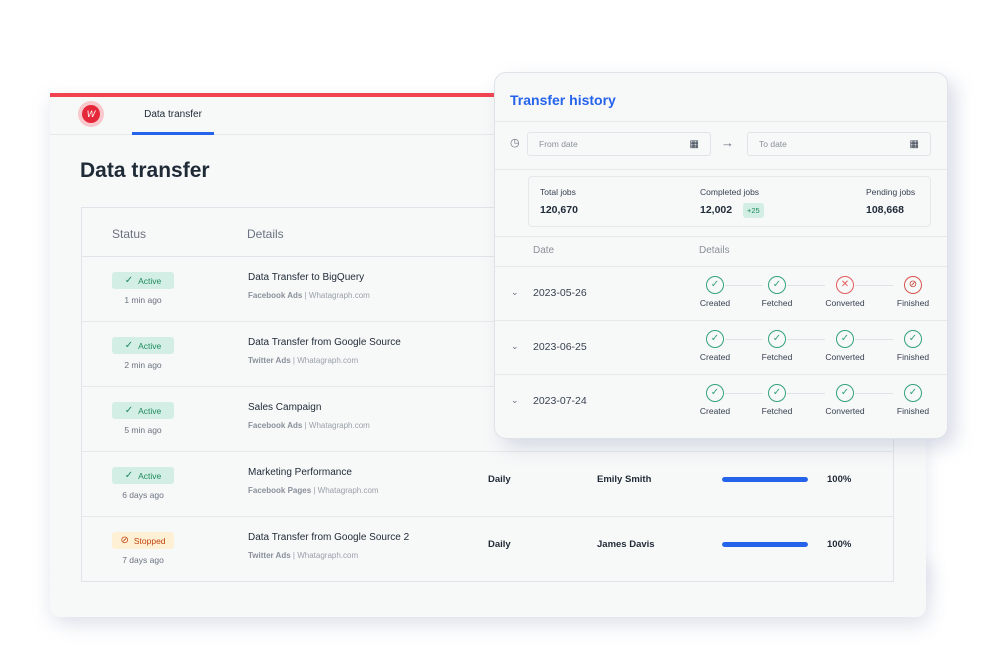 The height and width of the screenshot is (656, 992). Describe the element at coordinates (145, 170) in the screenshot. I see `page-title: Data transfer` at that location.